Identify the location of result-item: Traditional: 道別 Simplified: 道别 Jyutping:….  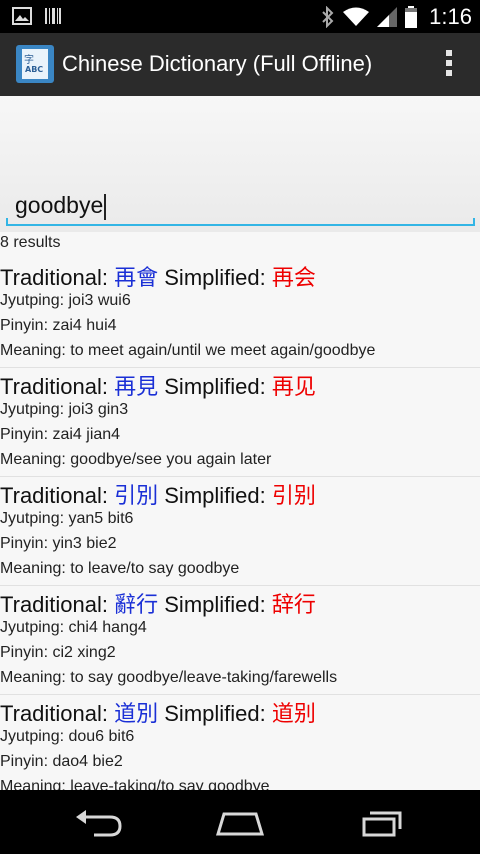
(240, 742).